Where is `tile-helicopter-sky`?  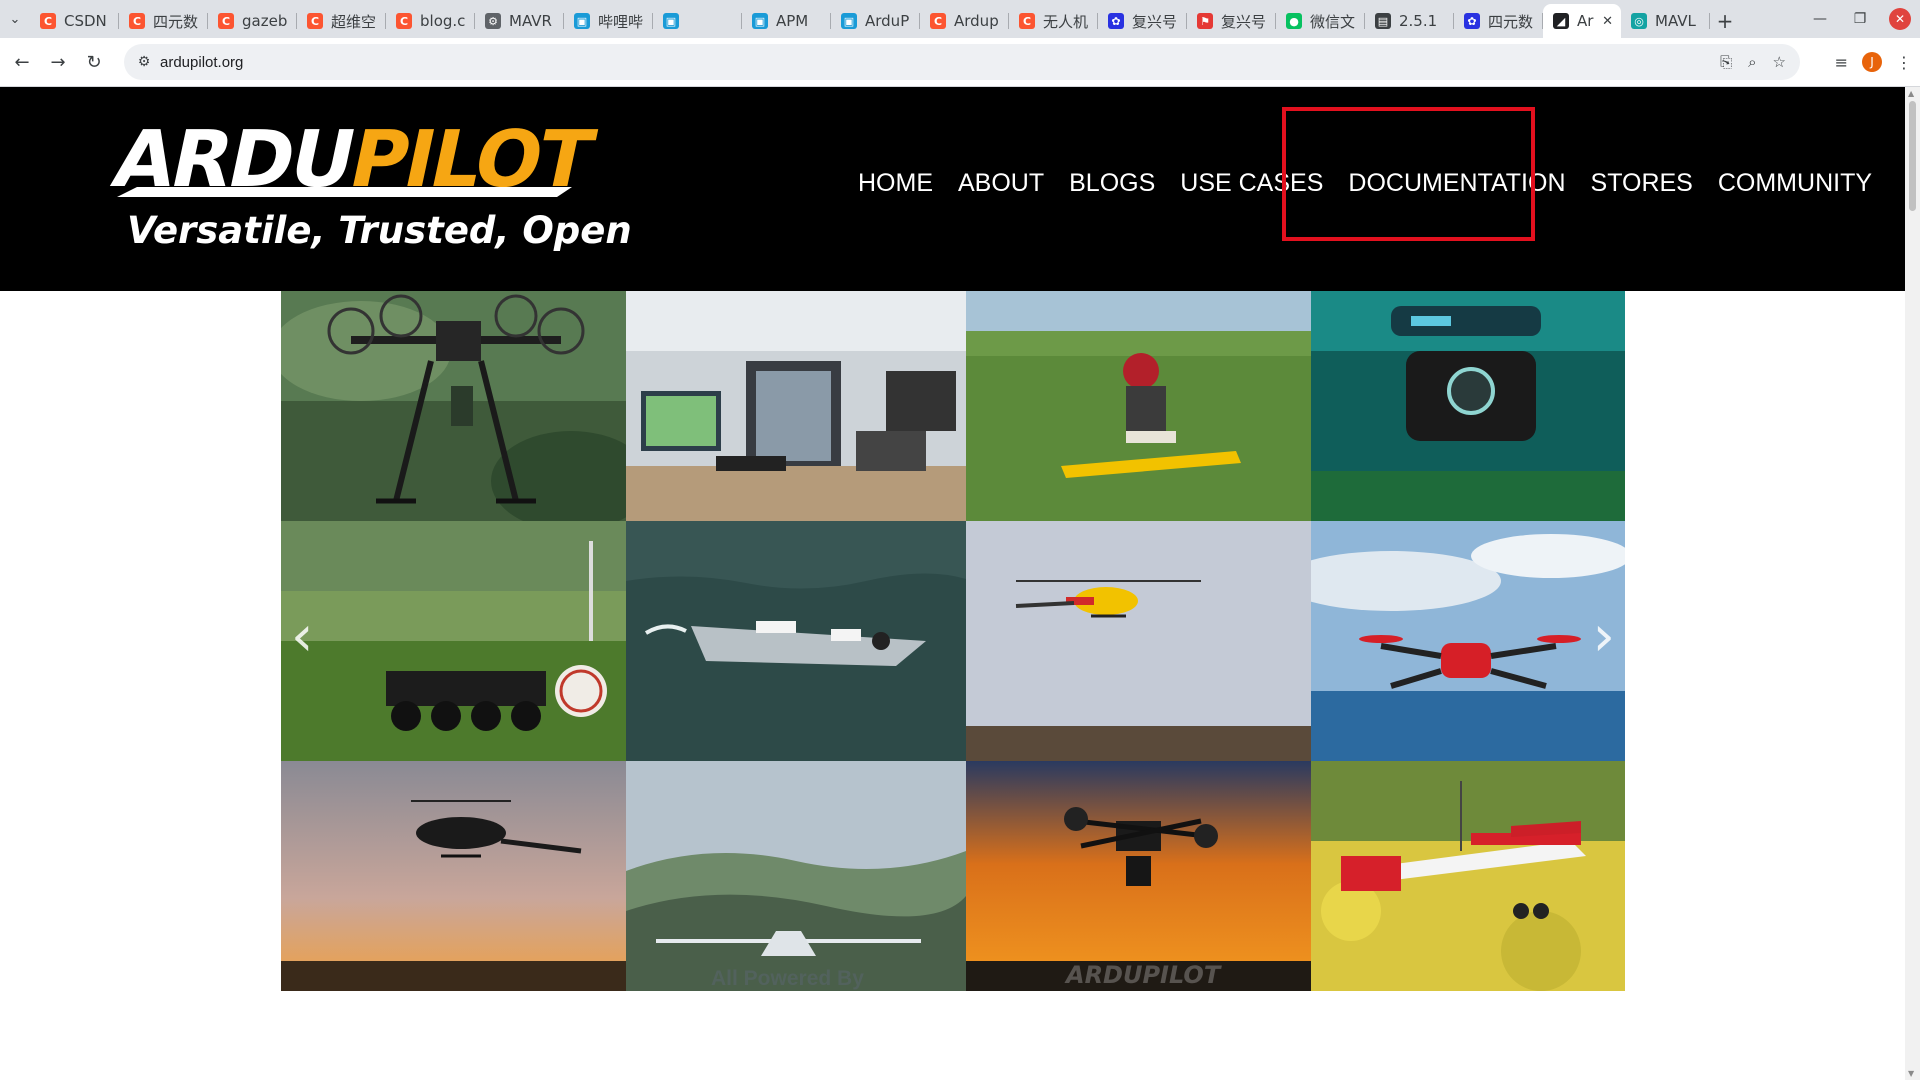 tile-helicopter-sky is located at coordinates (1138, 641).